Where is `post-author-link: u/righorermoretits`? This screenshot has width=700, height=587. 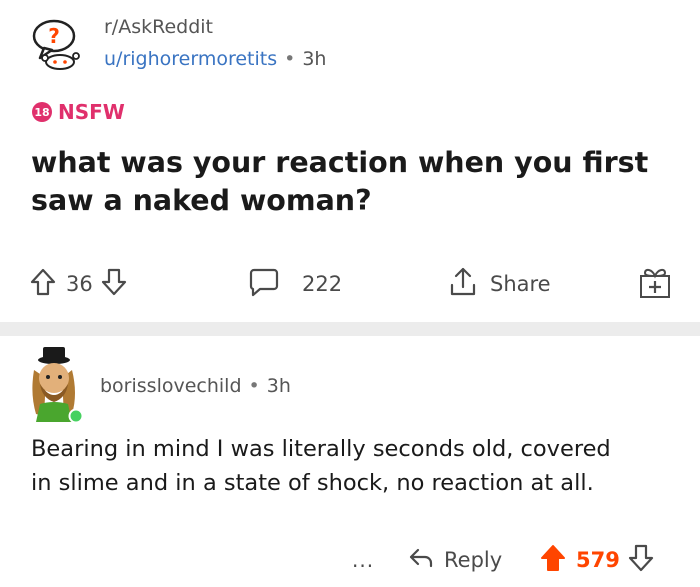 post-author-link: u/righorermoretits is located at coordinates (190, 59).